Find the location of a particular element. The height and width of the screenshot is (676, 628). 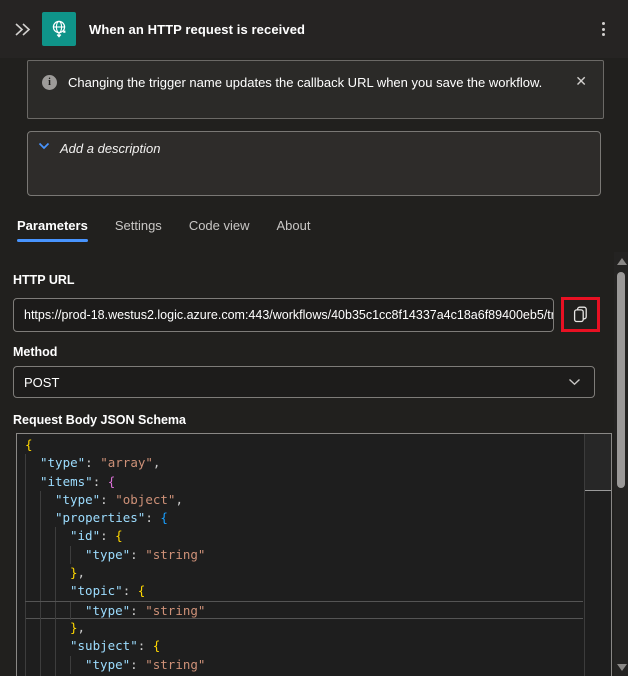

code-line: "items": { is located at coordinates (304, 481).